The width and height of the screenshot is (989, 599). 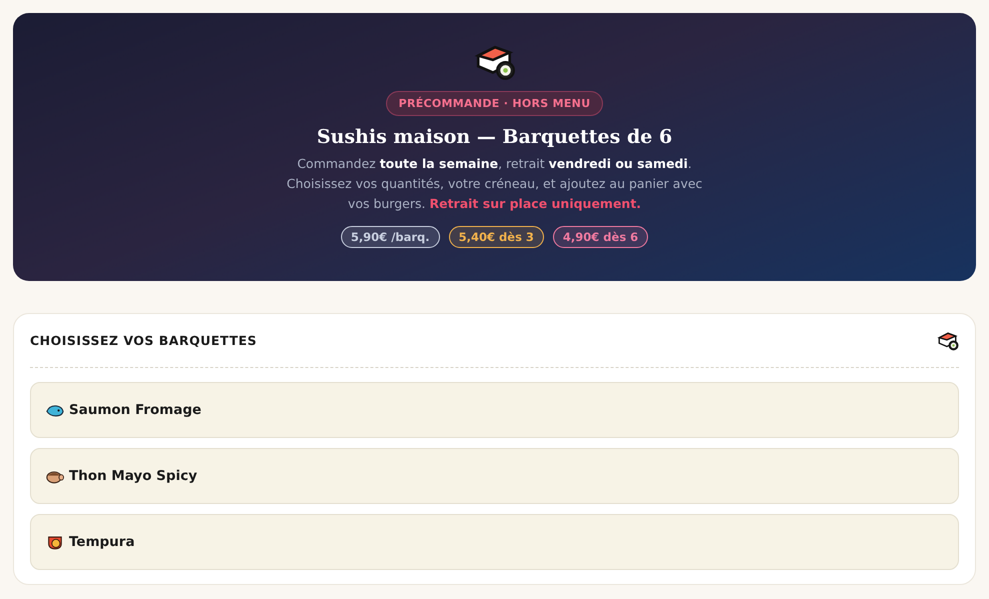 What do you see at coordinates (390, 237) in the screenshot?
I see `price-tag: 5,90€ /barq.` at bounding box center [390, 237].